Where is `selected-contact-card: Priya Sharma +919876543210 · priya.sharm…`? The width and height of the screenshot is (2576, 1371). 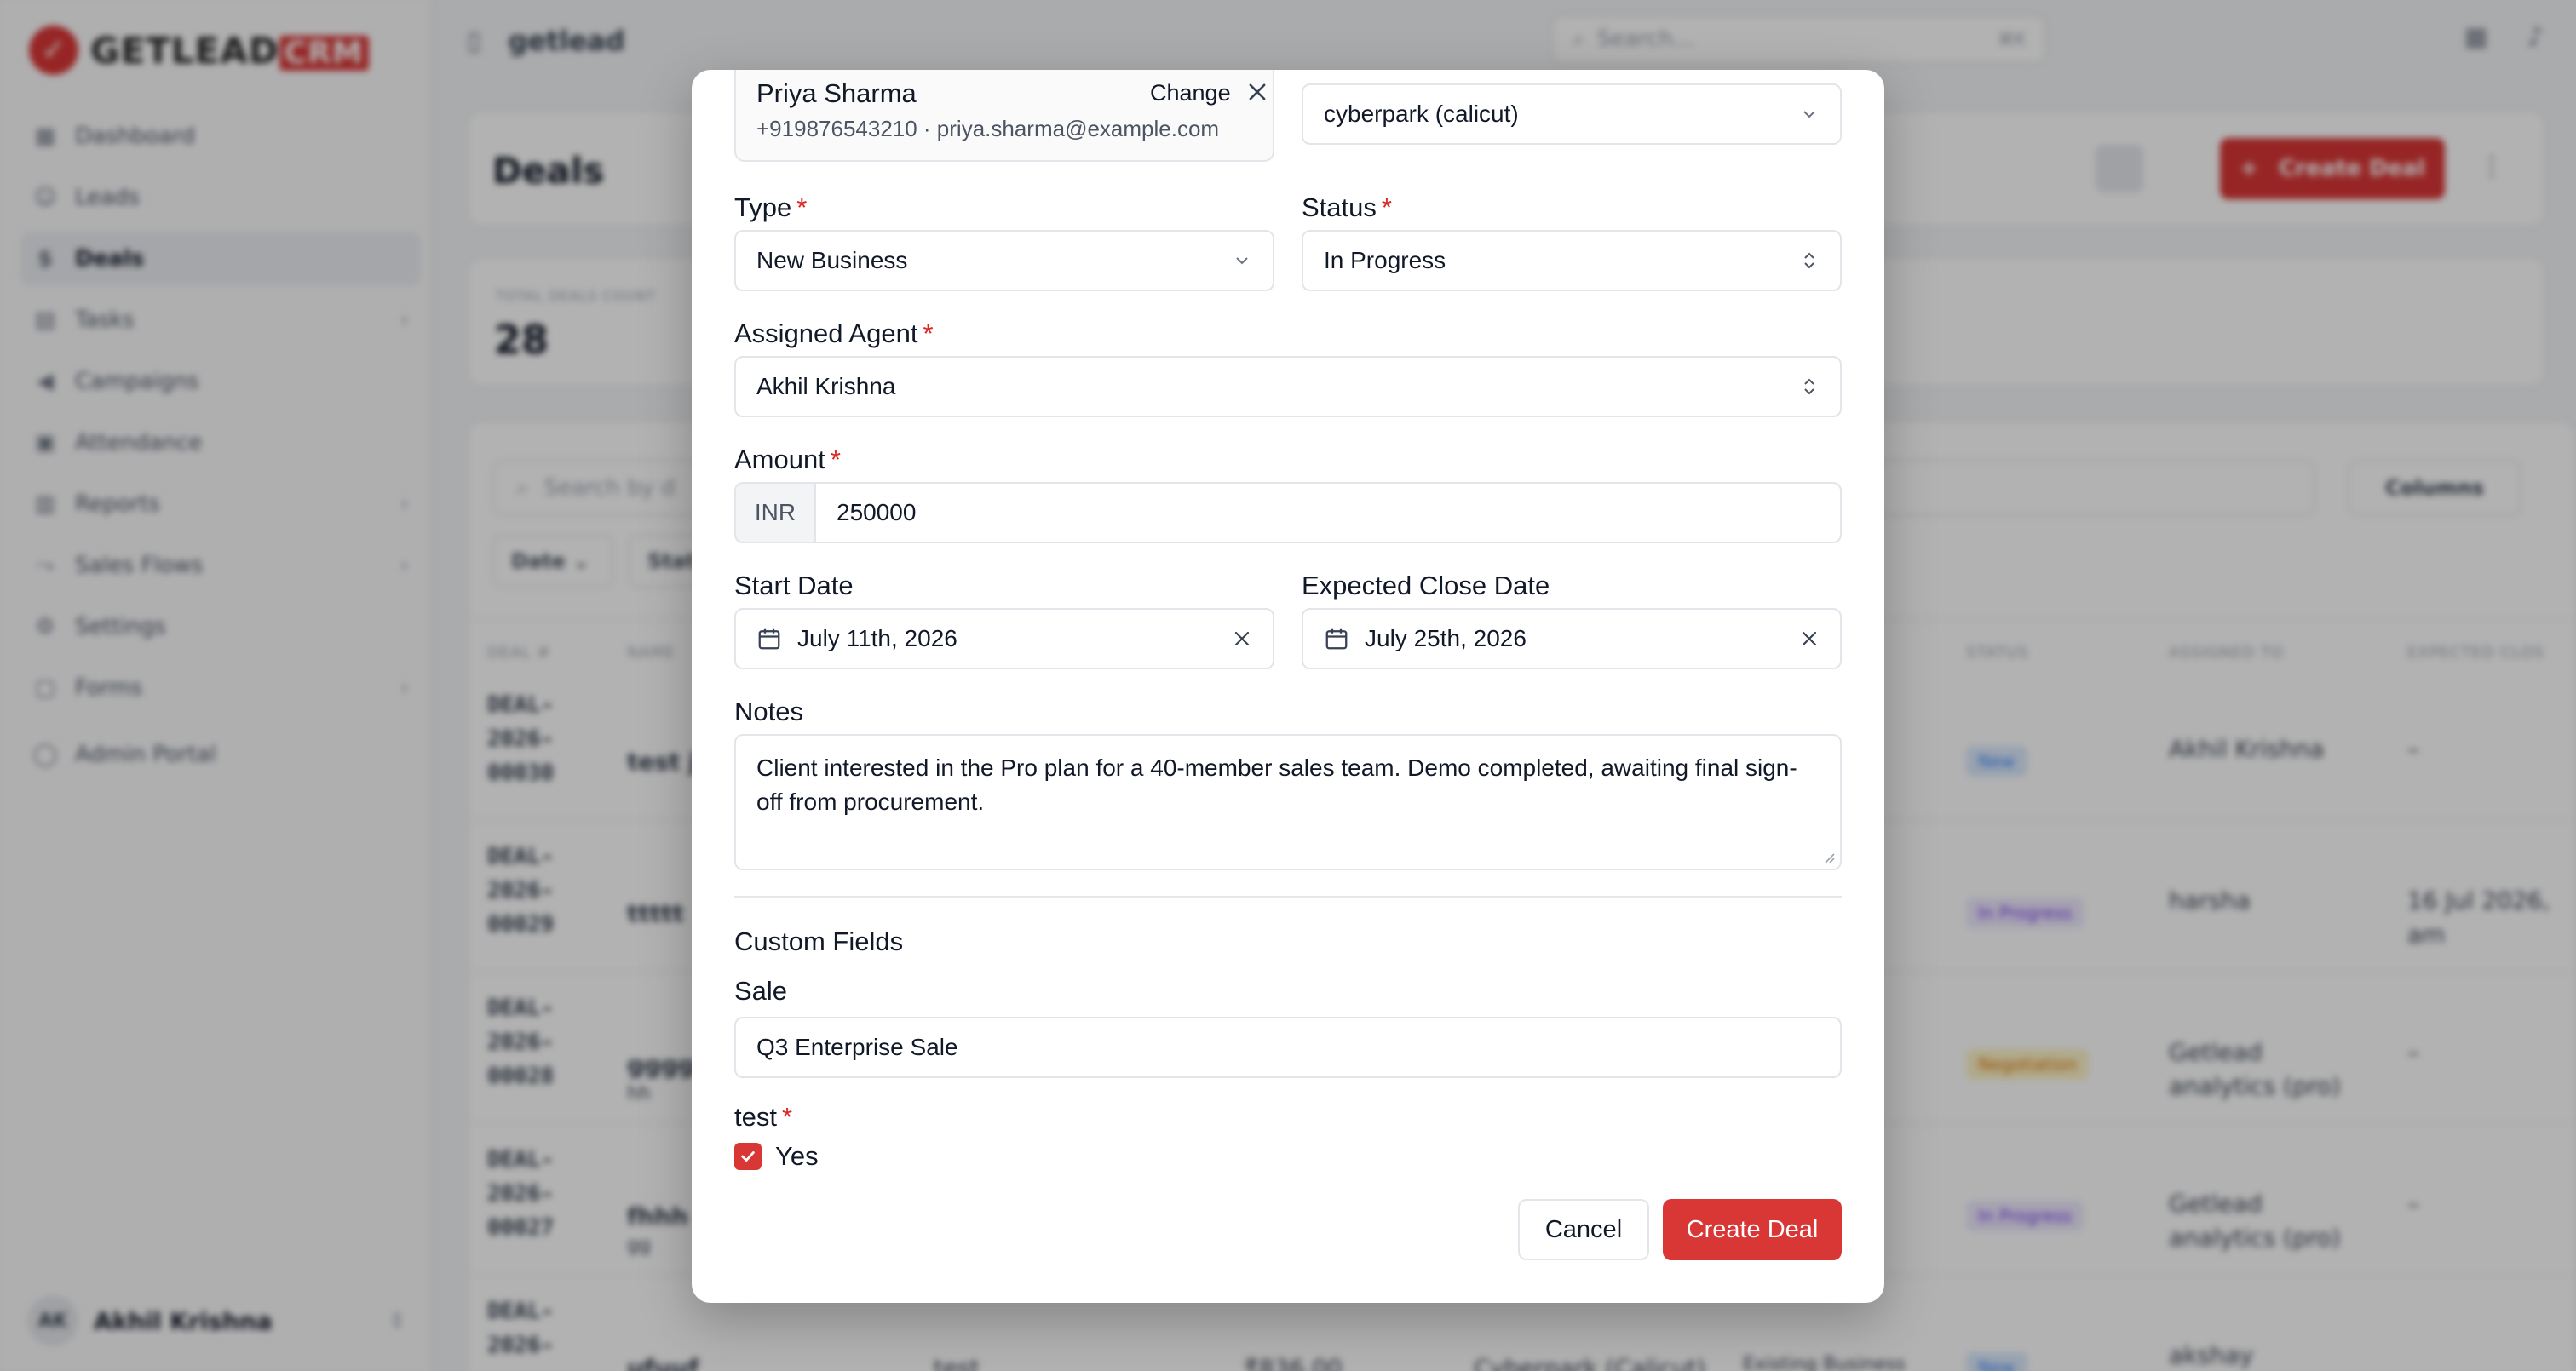 selected-contact-card: Priya Sharma +919876543210 · priya.sharm… is located at coordinates (1004, 116).